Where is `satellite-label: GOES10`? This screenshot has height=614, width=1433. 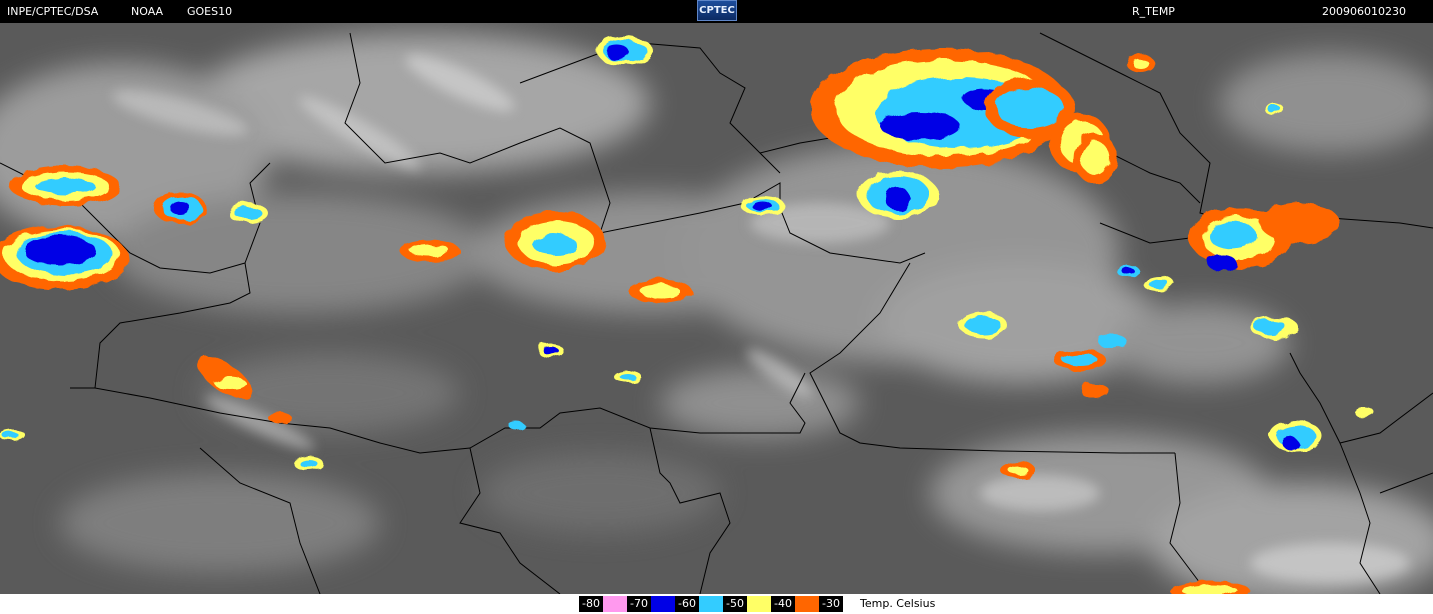 satellite-label: GOES10 is located at coordinates (210, 11).